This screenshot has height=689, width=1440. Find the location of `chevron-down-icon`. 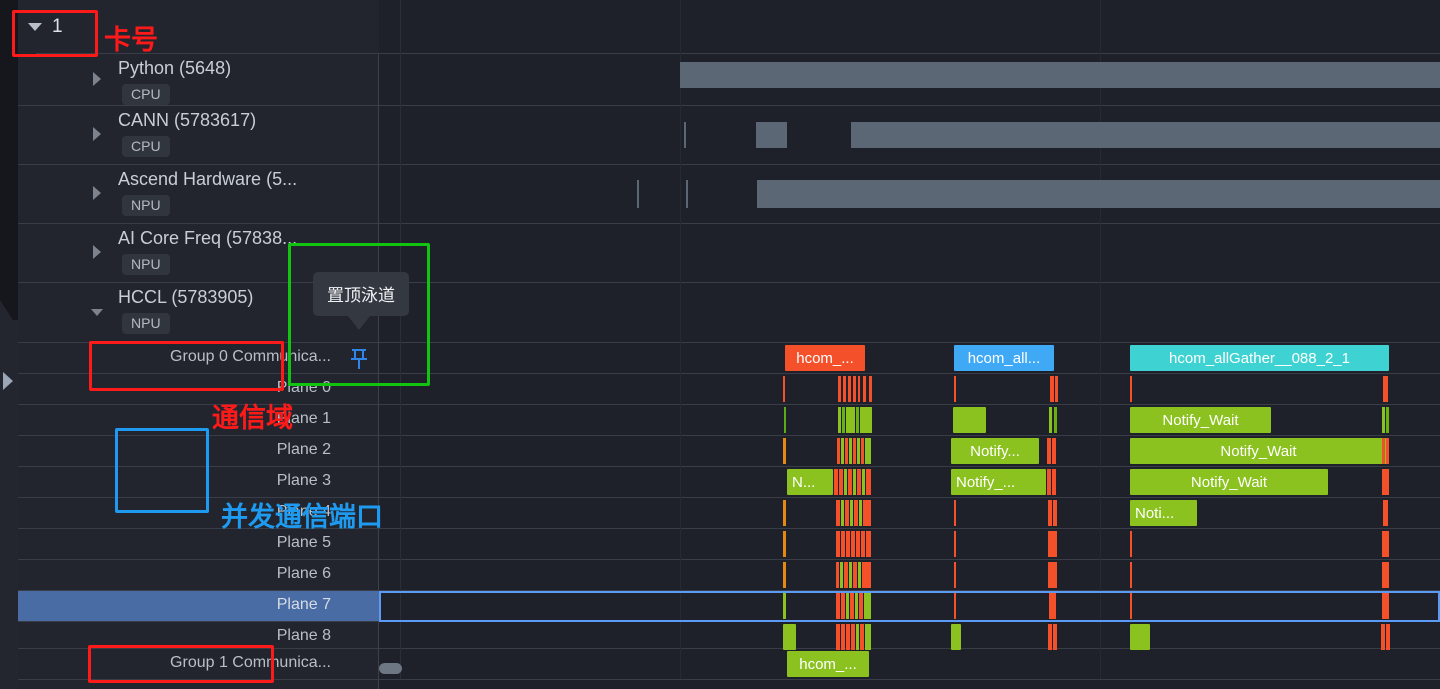

chevron-down-icon is located at coordinates (97, 312).